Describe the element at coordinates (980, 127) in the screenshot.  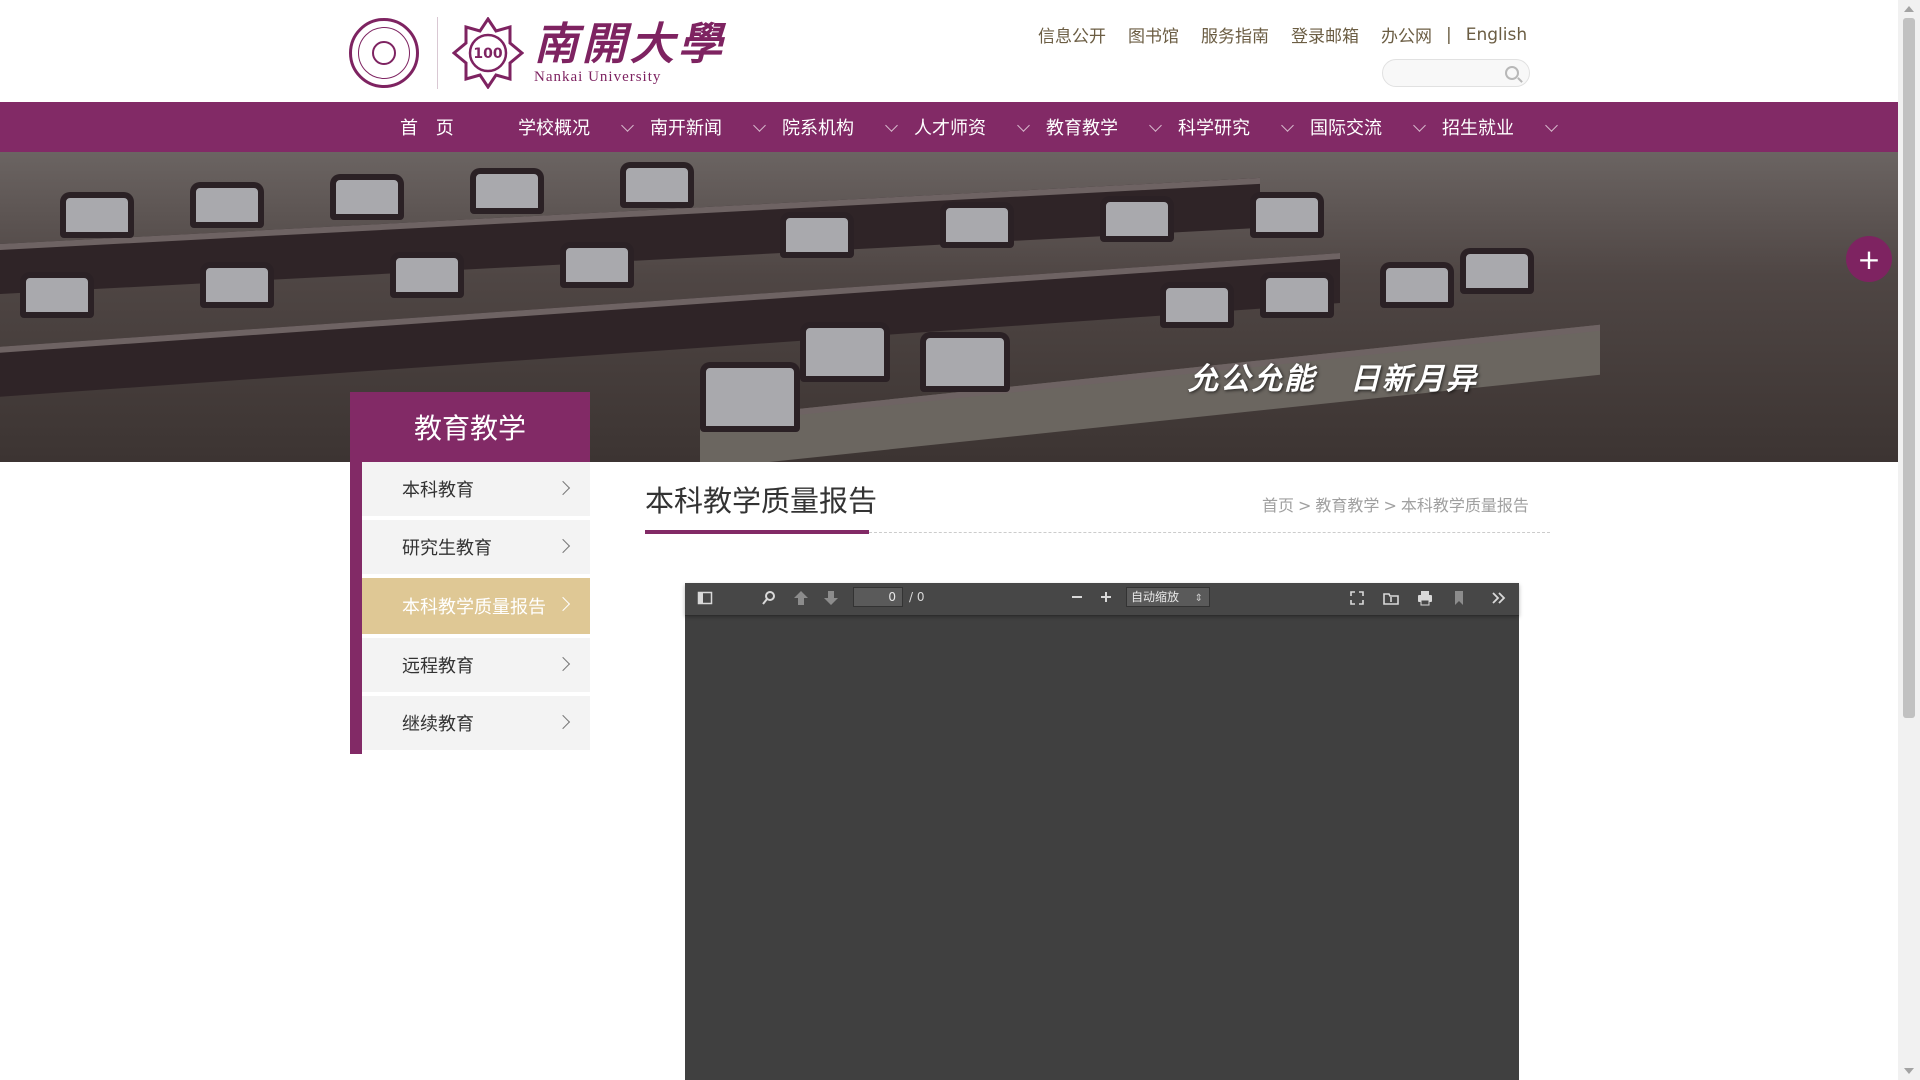
I see `nav-item-faculty: 人才师资` at that location.